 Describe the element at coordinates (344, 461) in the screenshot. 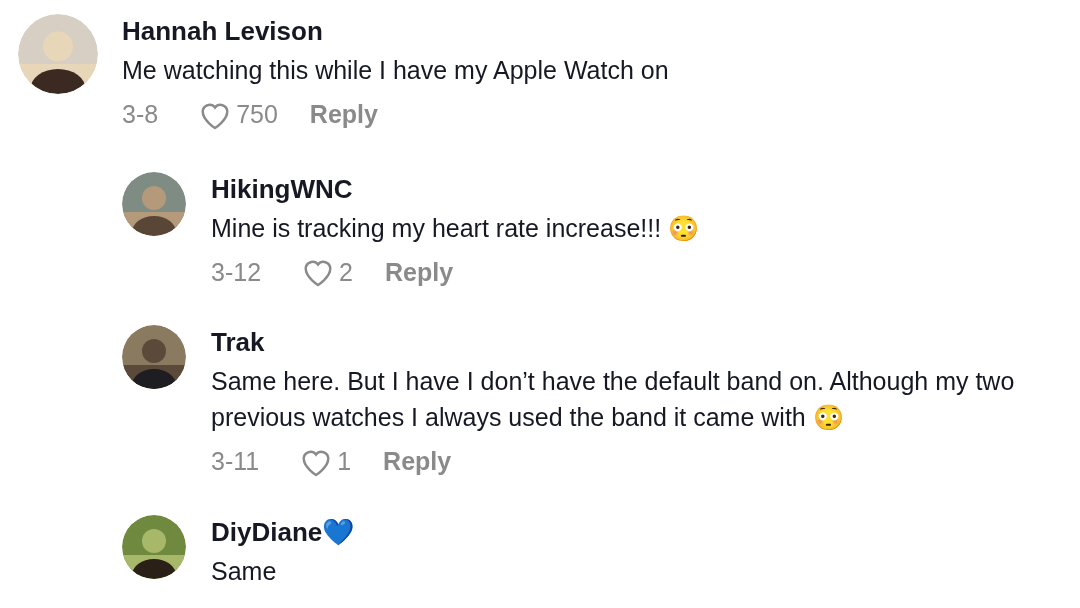

I see `like-count: 1` at that location.